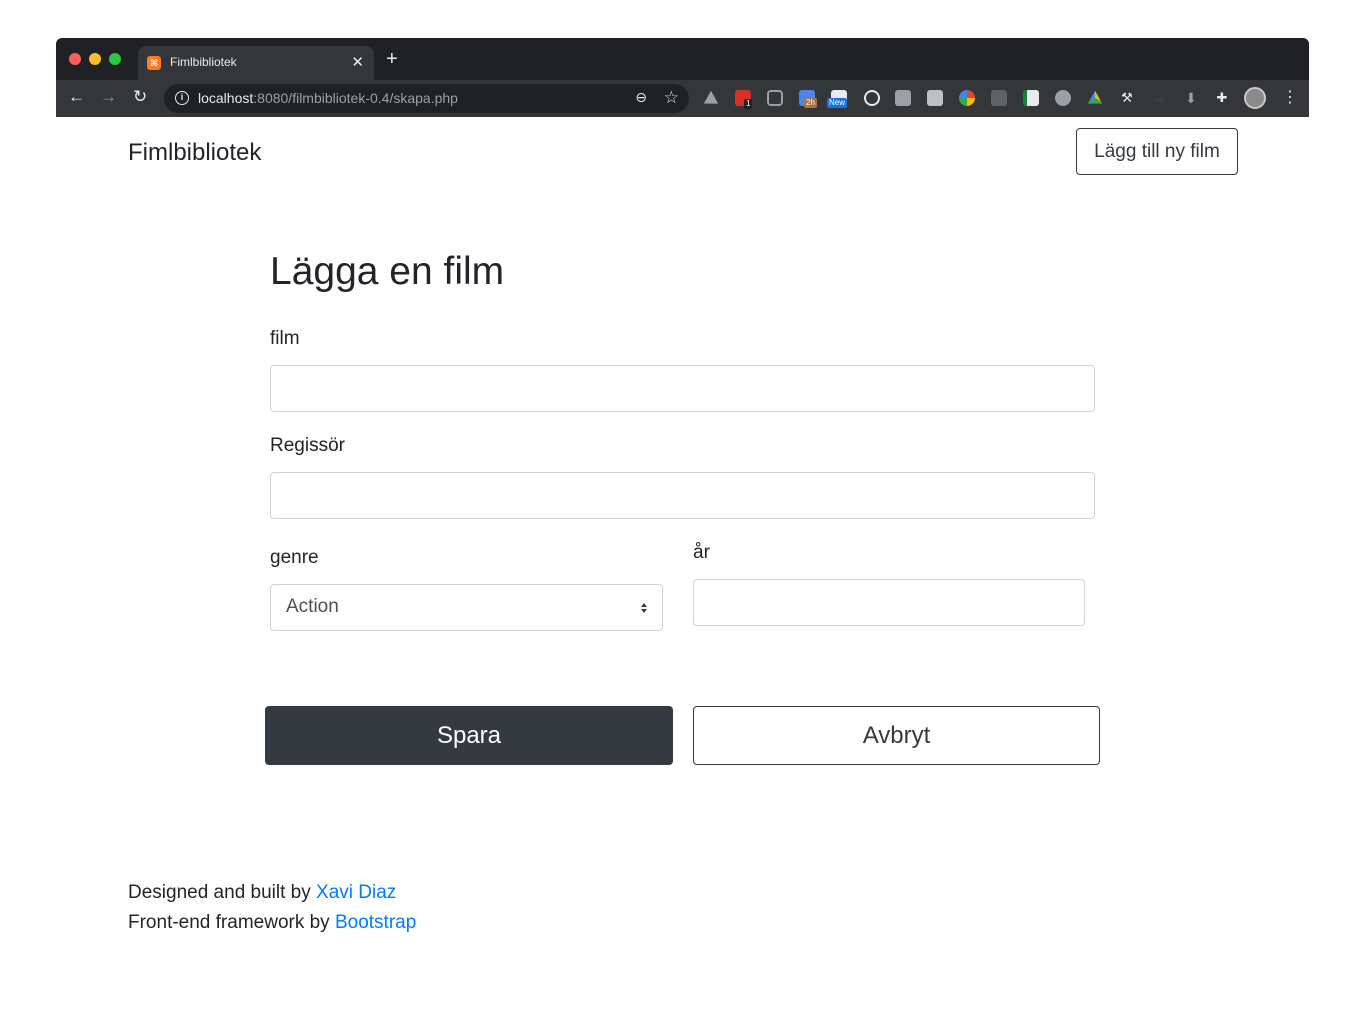  What do you see at coordinates (748, 104) in the screenshot?
I see `extension-badge: 1` at bounding box center [748, 104].